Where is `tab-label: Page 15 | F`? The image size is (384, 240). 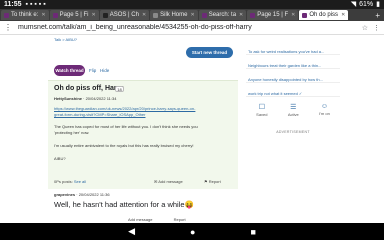
tab-label: Page 15 | F is located at coordinates (273, 15).